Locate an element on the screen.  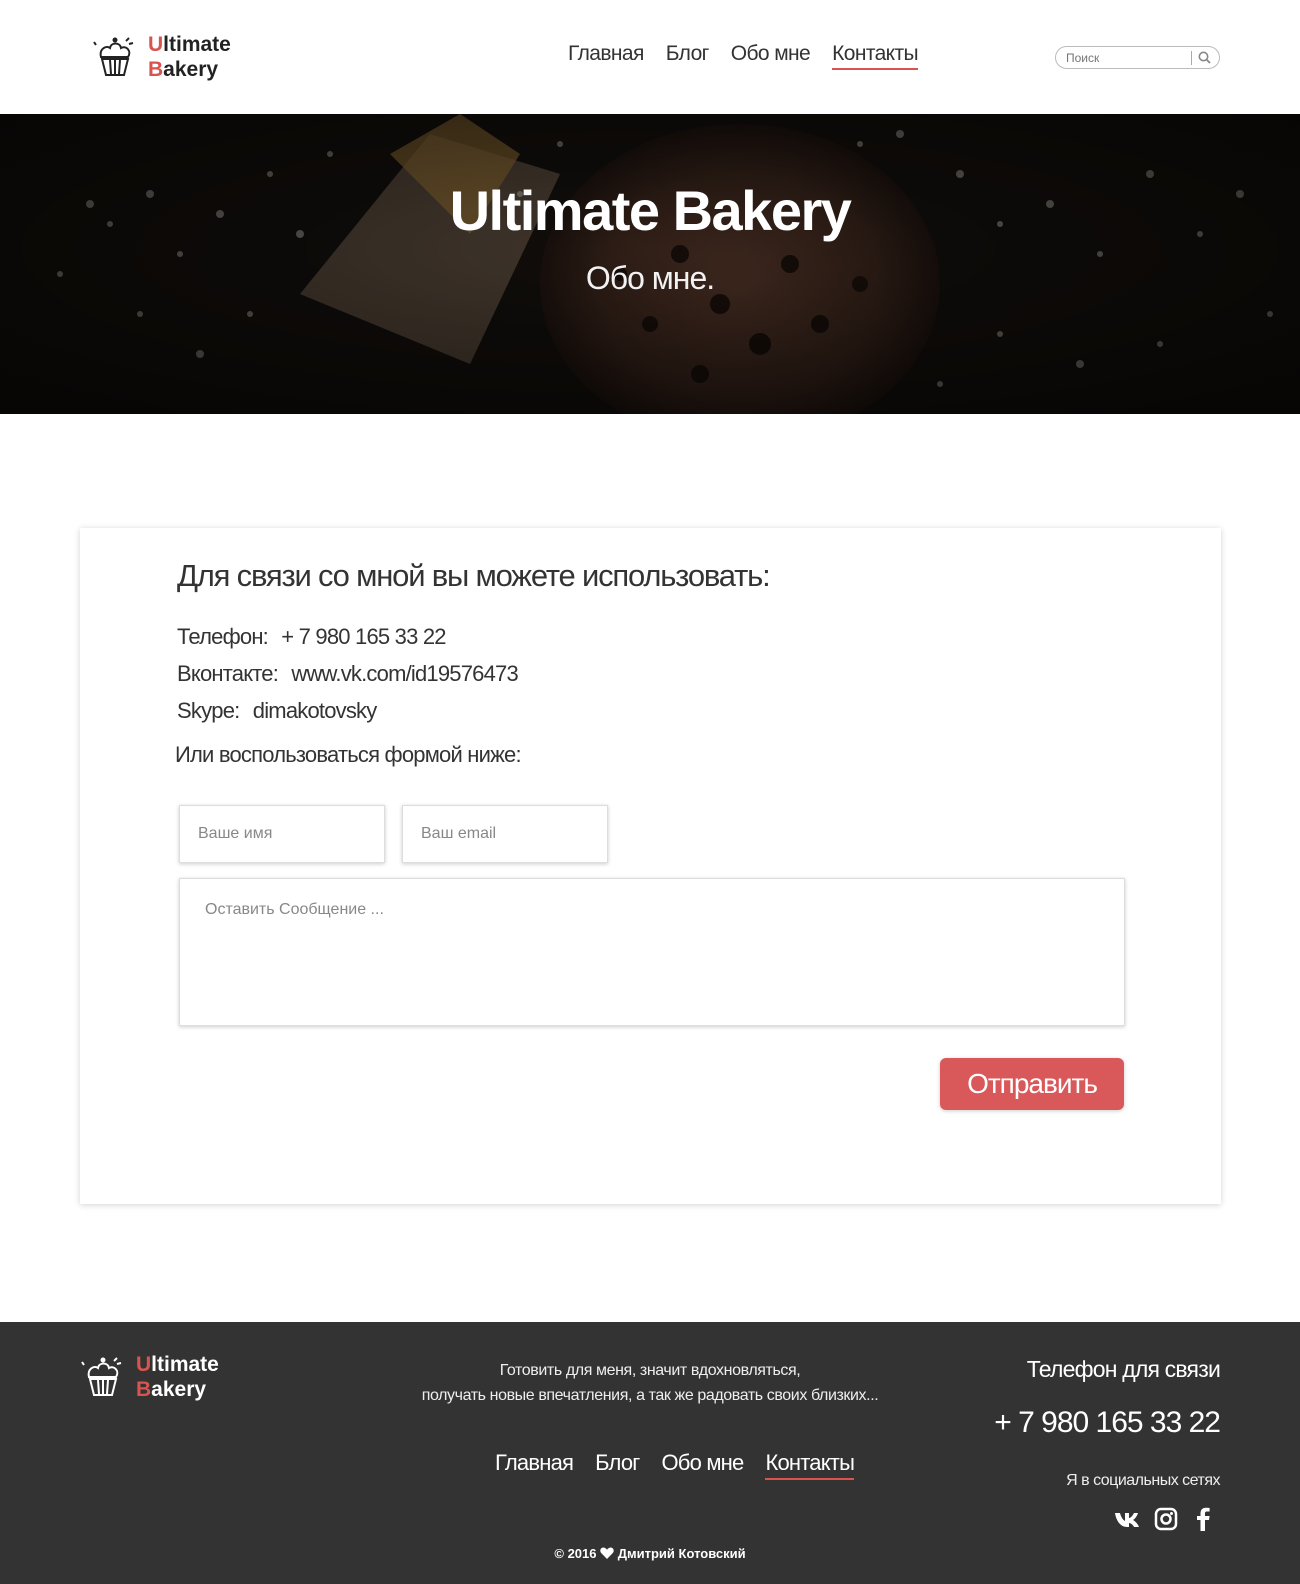
footer-nav-about: Обо мне is located at coordinates (702, 1465).